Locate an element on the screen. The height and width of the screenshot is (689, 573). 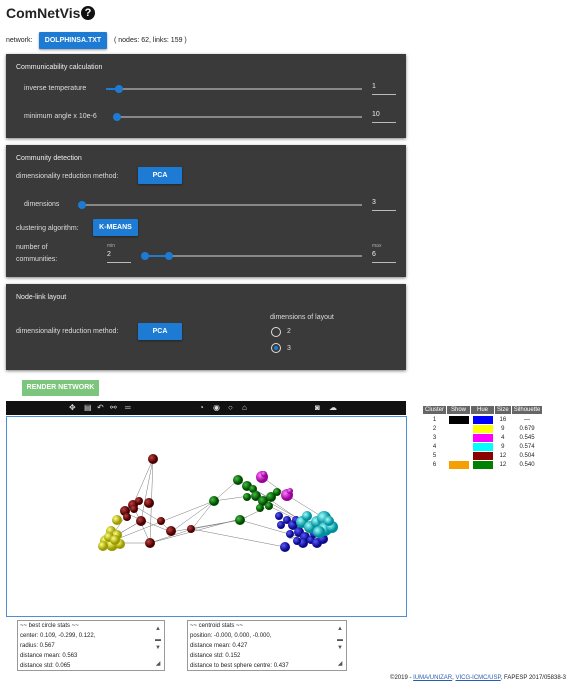
move-icon: ✥ is located at coordinates (72, 408).